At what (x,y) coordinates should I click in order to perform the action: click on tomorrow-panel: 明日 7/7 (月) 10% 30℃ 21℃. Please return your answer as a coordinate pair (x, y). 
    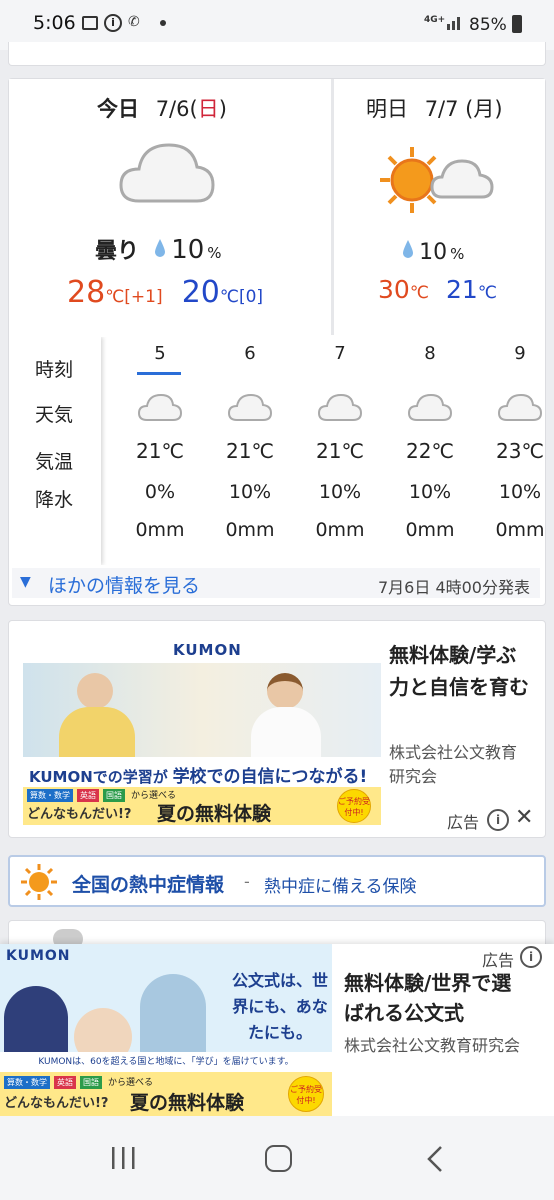
    Looking at the image, I should click on (439, 207).